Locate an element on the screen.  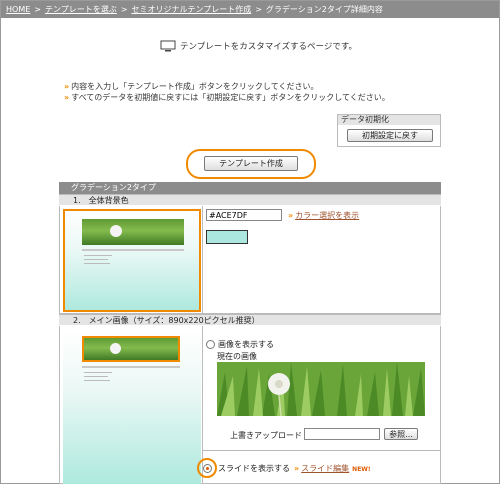
instruction-line: » 内容を入力し「テンプレート作成」ボタンをクリックしてください。 is located at coordinates (191, 86).